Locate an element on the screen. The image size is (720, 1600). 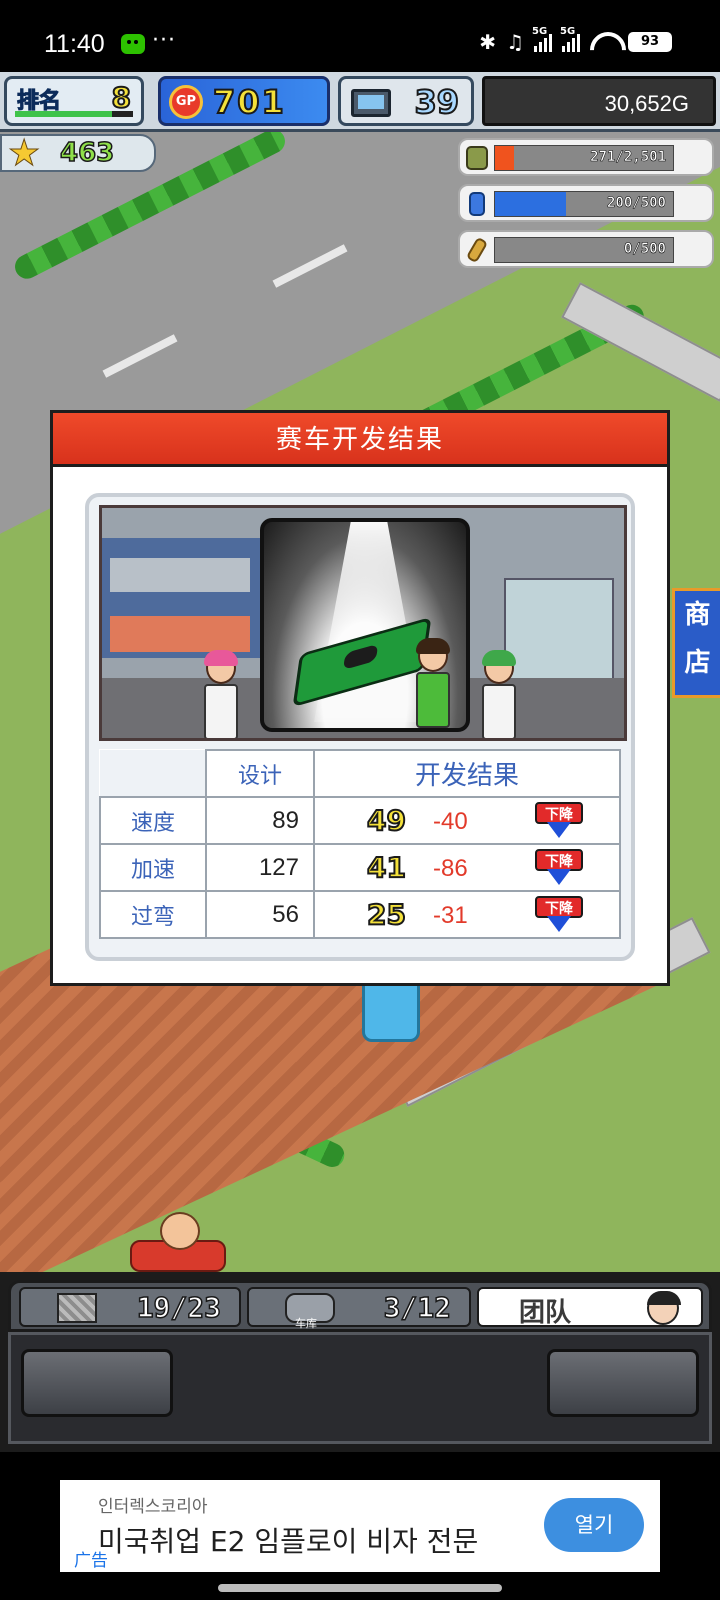
shop-sign: 商 店 is located at coordinates (696, 643).